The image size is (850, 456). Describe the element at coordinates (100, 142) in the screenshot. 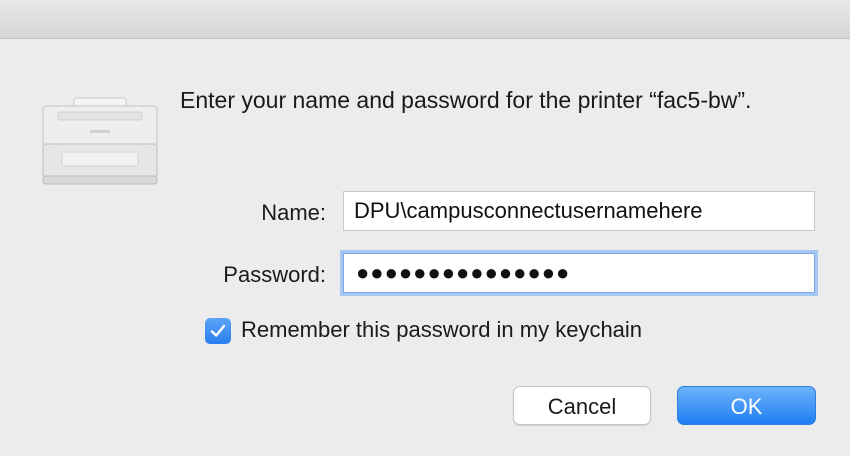

I see `printer-icon` at that location.